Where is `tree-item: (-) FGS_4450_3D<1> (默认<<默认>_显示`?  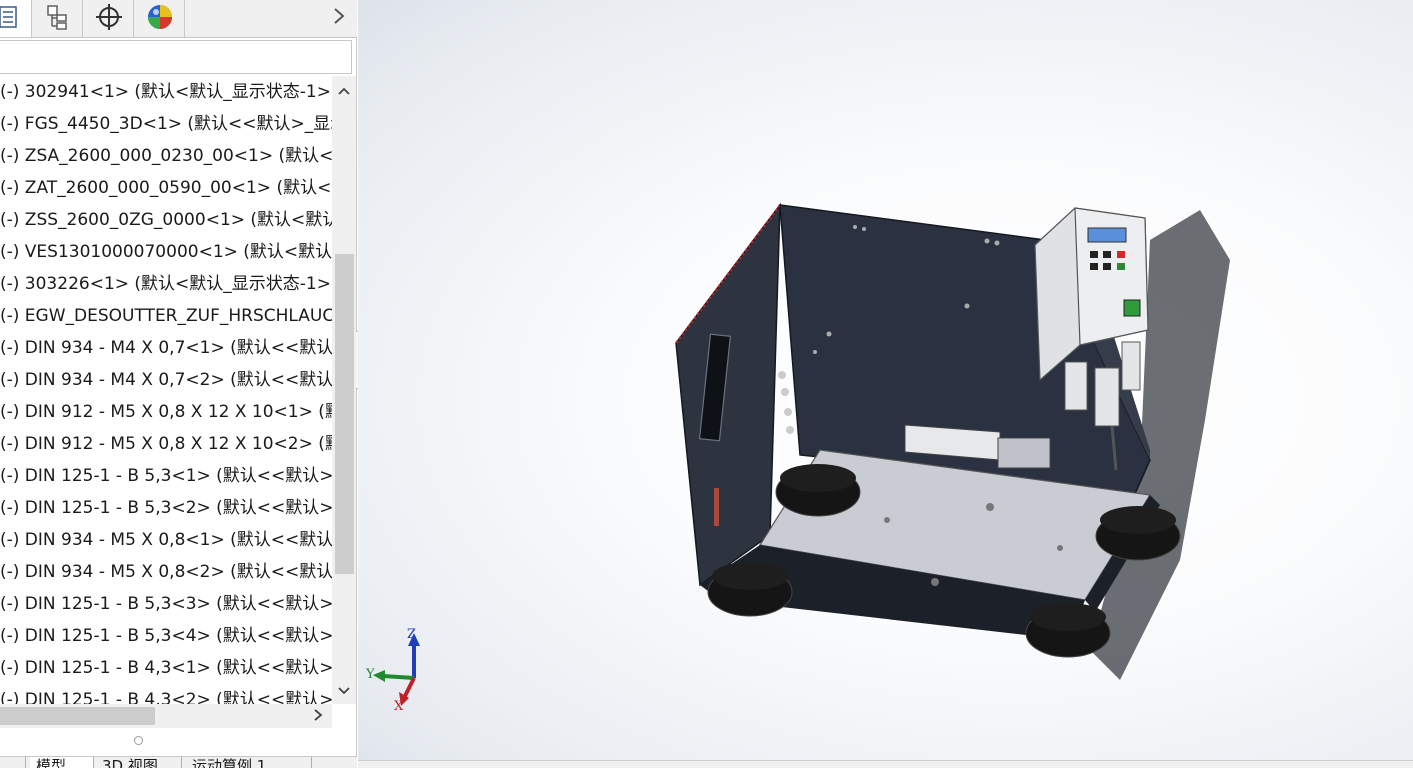 tree-item: (-) FGS_4450_3D<1> (默认<<默认>_显示 is located at coordinates (166, 124).